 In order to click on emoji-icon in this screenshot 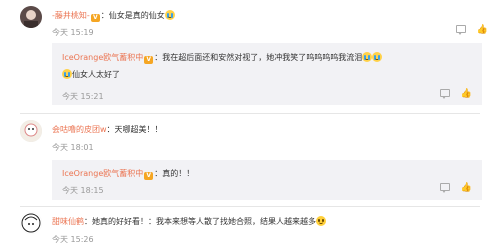, I will do `click(321, 221)`.